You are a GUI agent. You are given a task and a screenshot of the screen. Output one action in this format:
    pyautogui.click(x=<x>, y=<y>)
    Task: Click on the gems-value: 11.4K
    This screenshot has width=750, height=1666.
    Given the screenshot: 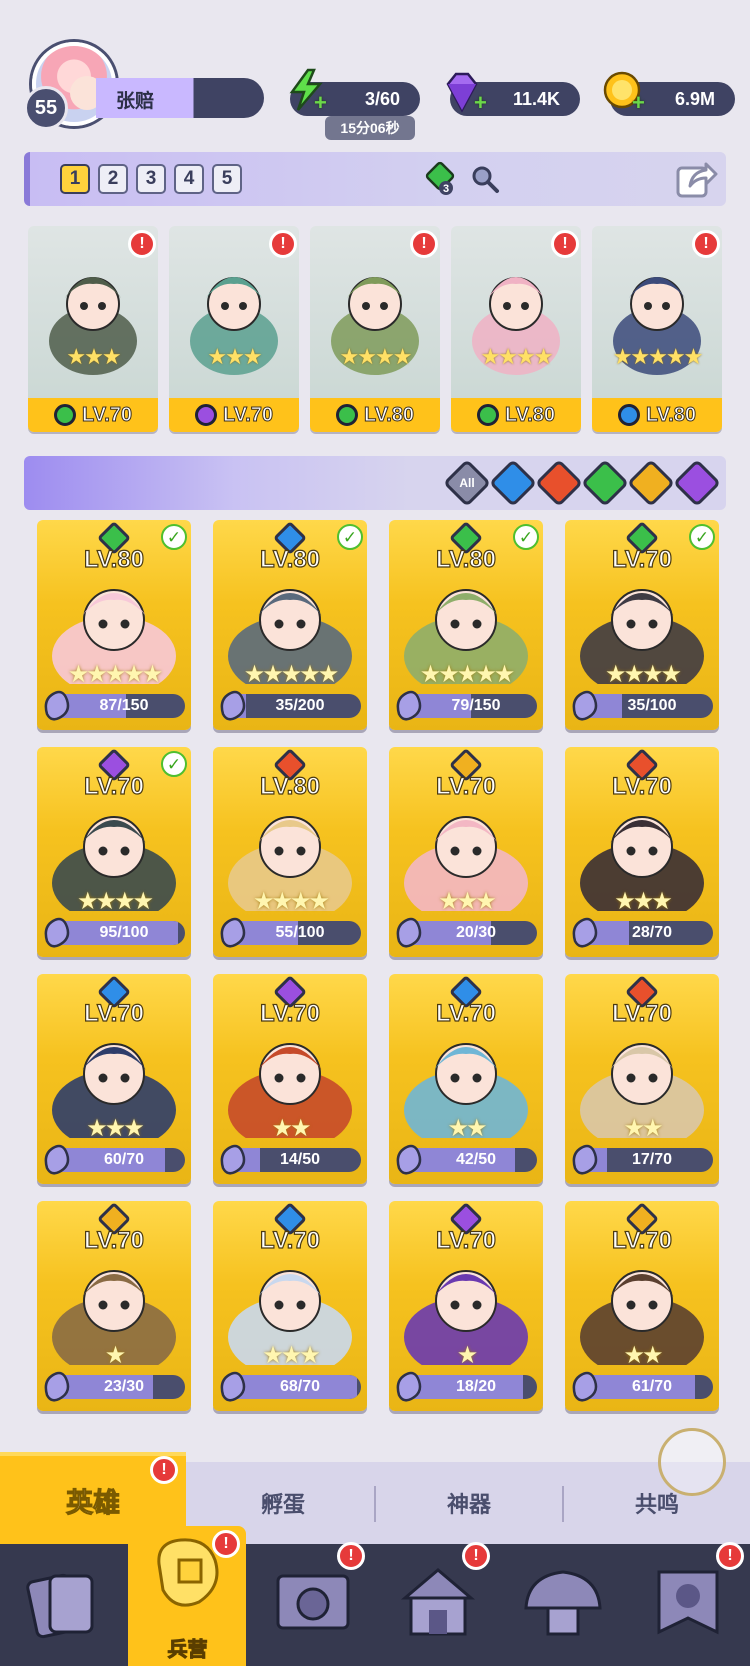 What is the action you would take?
    pyautogui.click(x=536, y=98)
    